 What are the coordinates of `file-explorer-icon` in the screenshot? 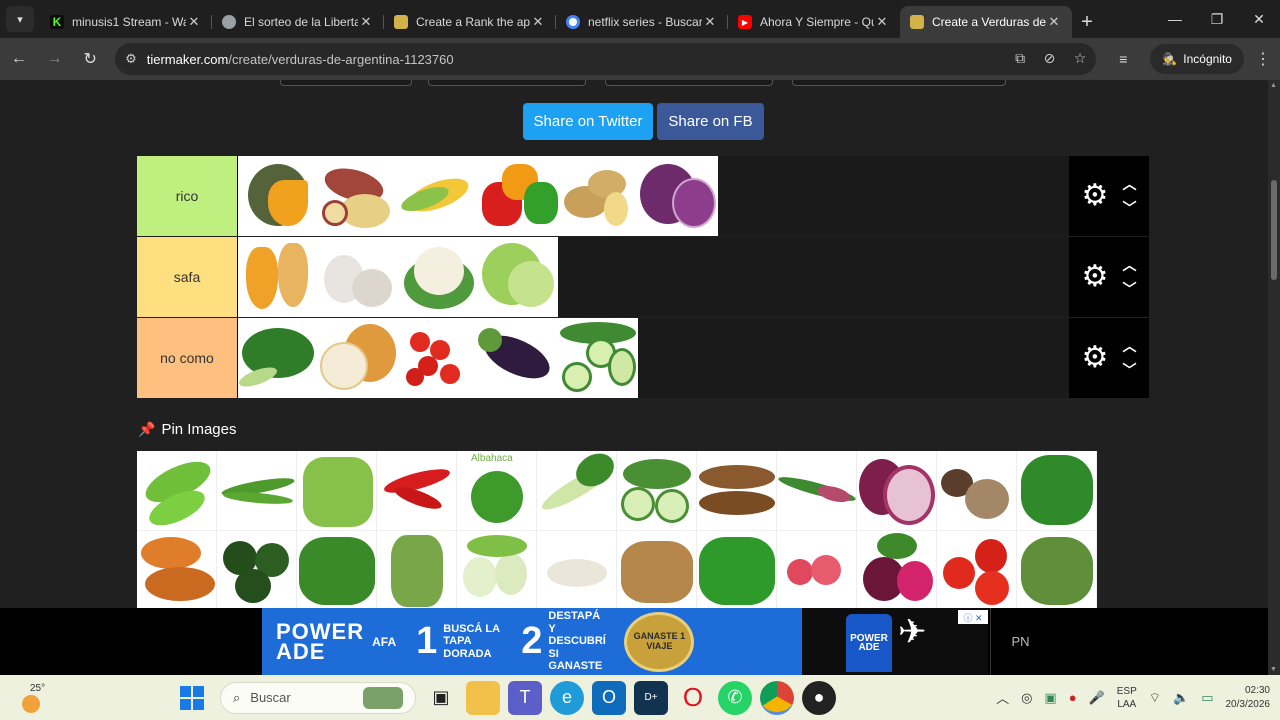 It's located at (483, 697).